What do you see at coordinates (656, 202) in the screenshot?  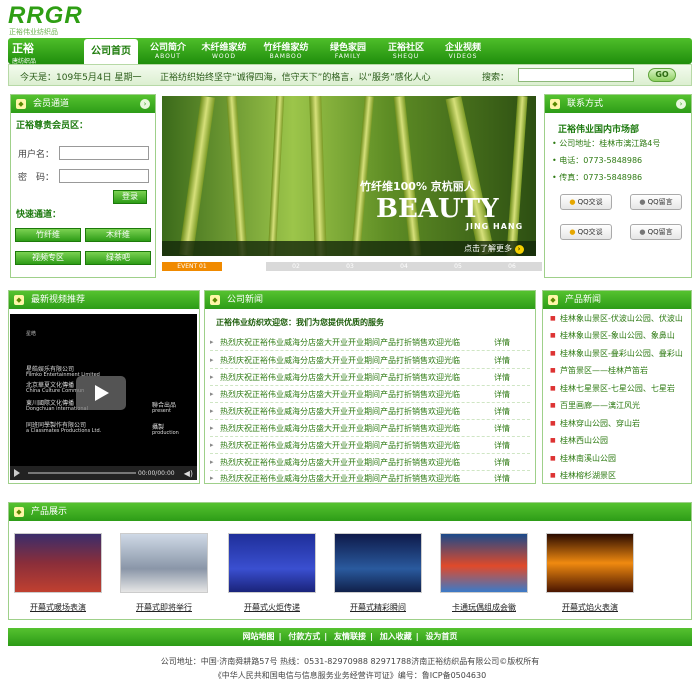 I see `qq-message-button-1: ● QQ留言` at bounding box center [656, 202].